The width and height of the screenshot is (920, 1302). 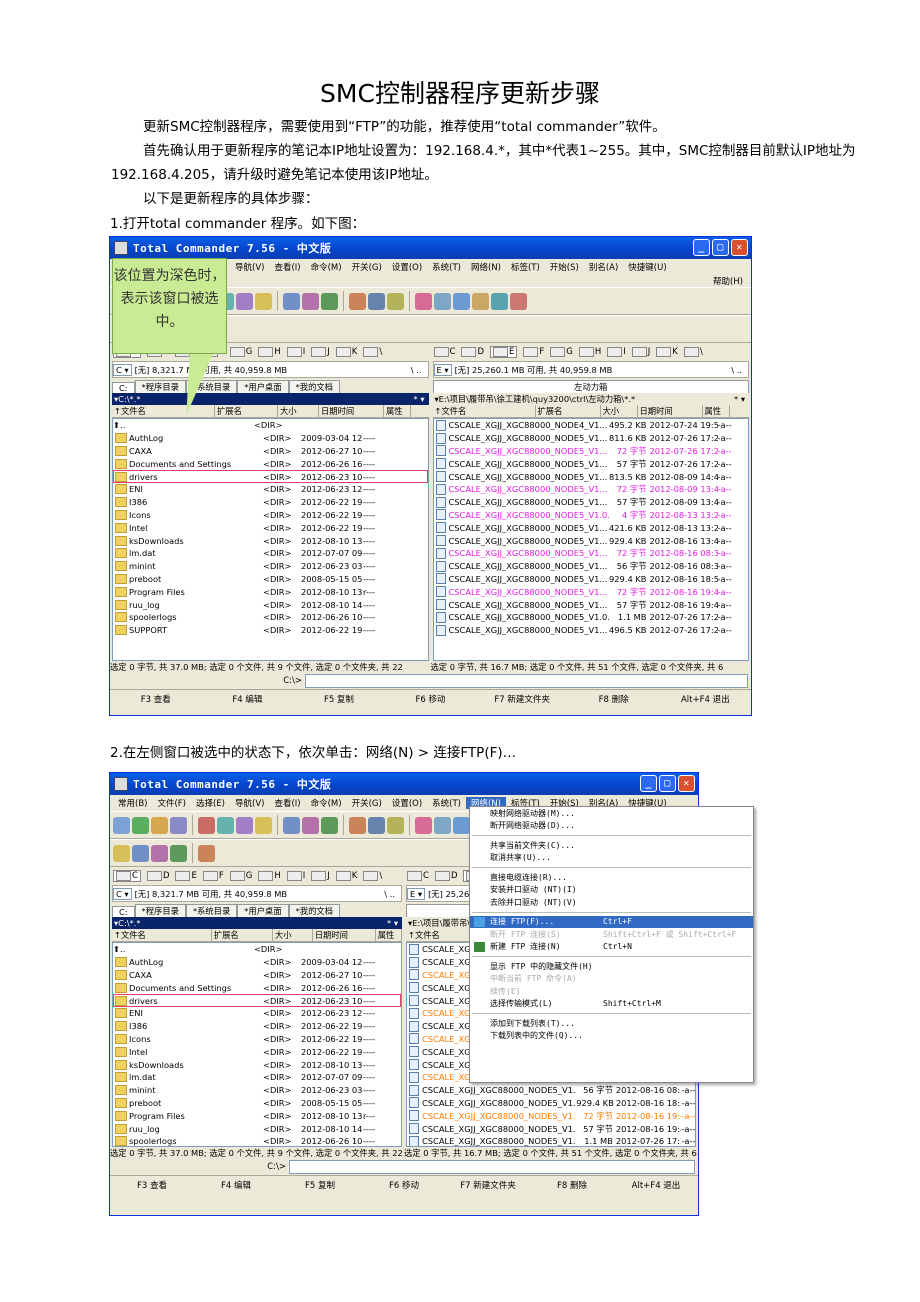 I want to click on path-bar: ▾E:\项目\履带吊\徐工建机\quy3200\ctrl\左动力箱\*.** ▾, so click(x=590, y=399).